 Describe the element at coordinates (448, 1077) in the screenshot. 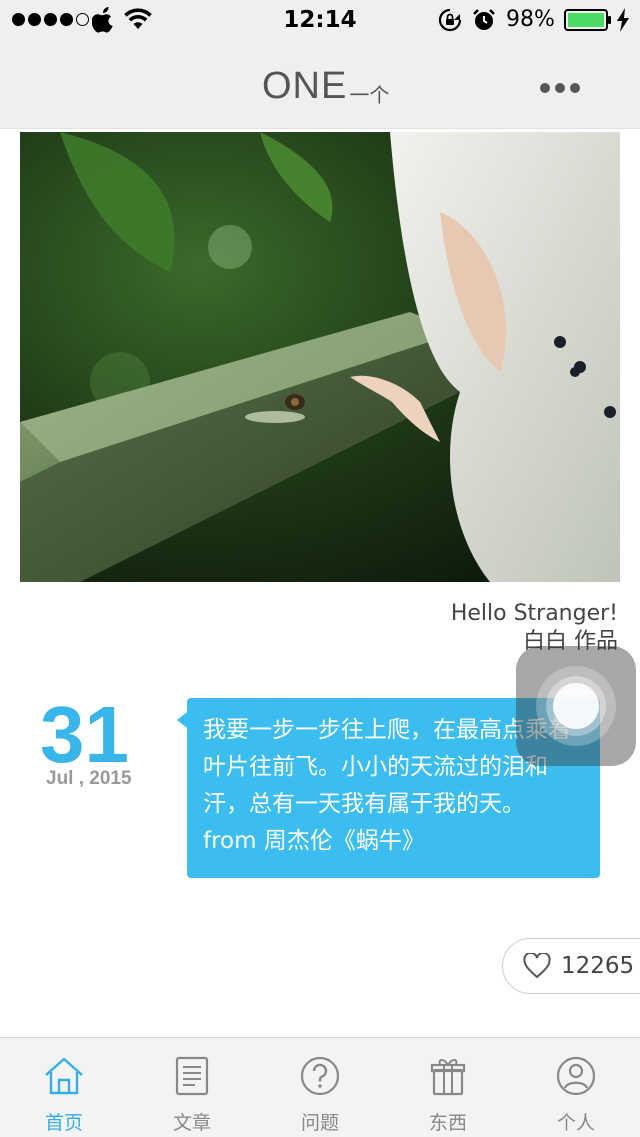

I see `gift-icon` at that location.